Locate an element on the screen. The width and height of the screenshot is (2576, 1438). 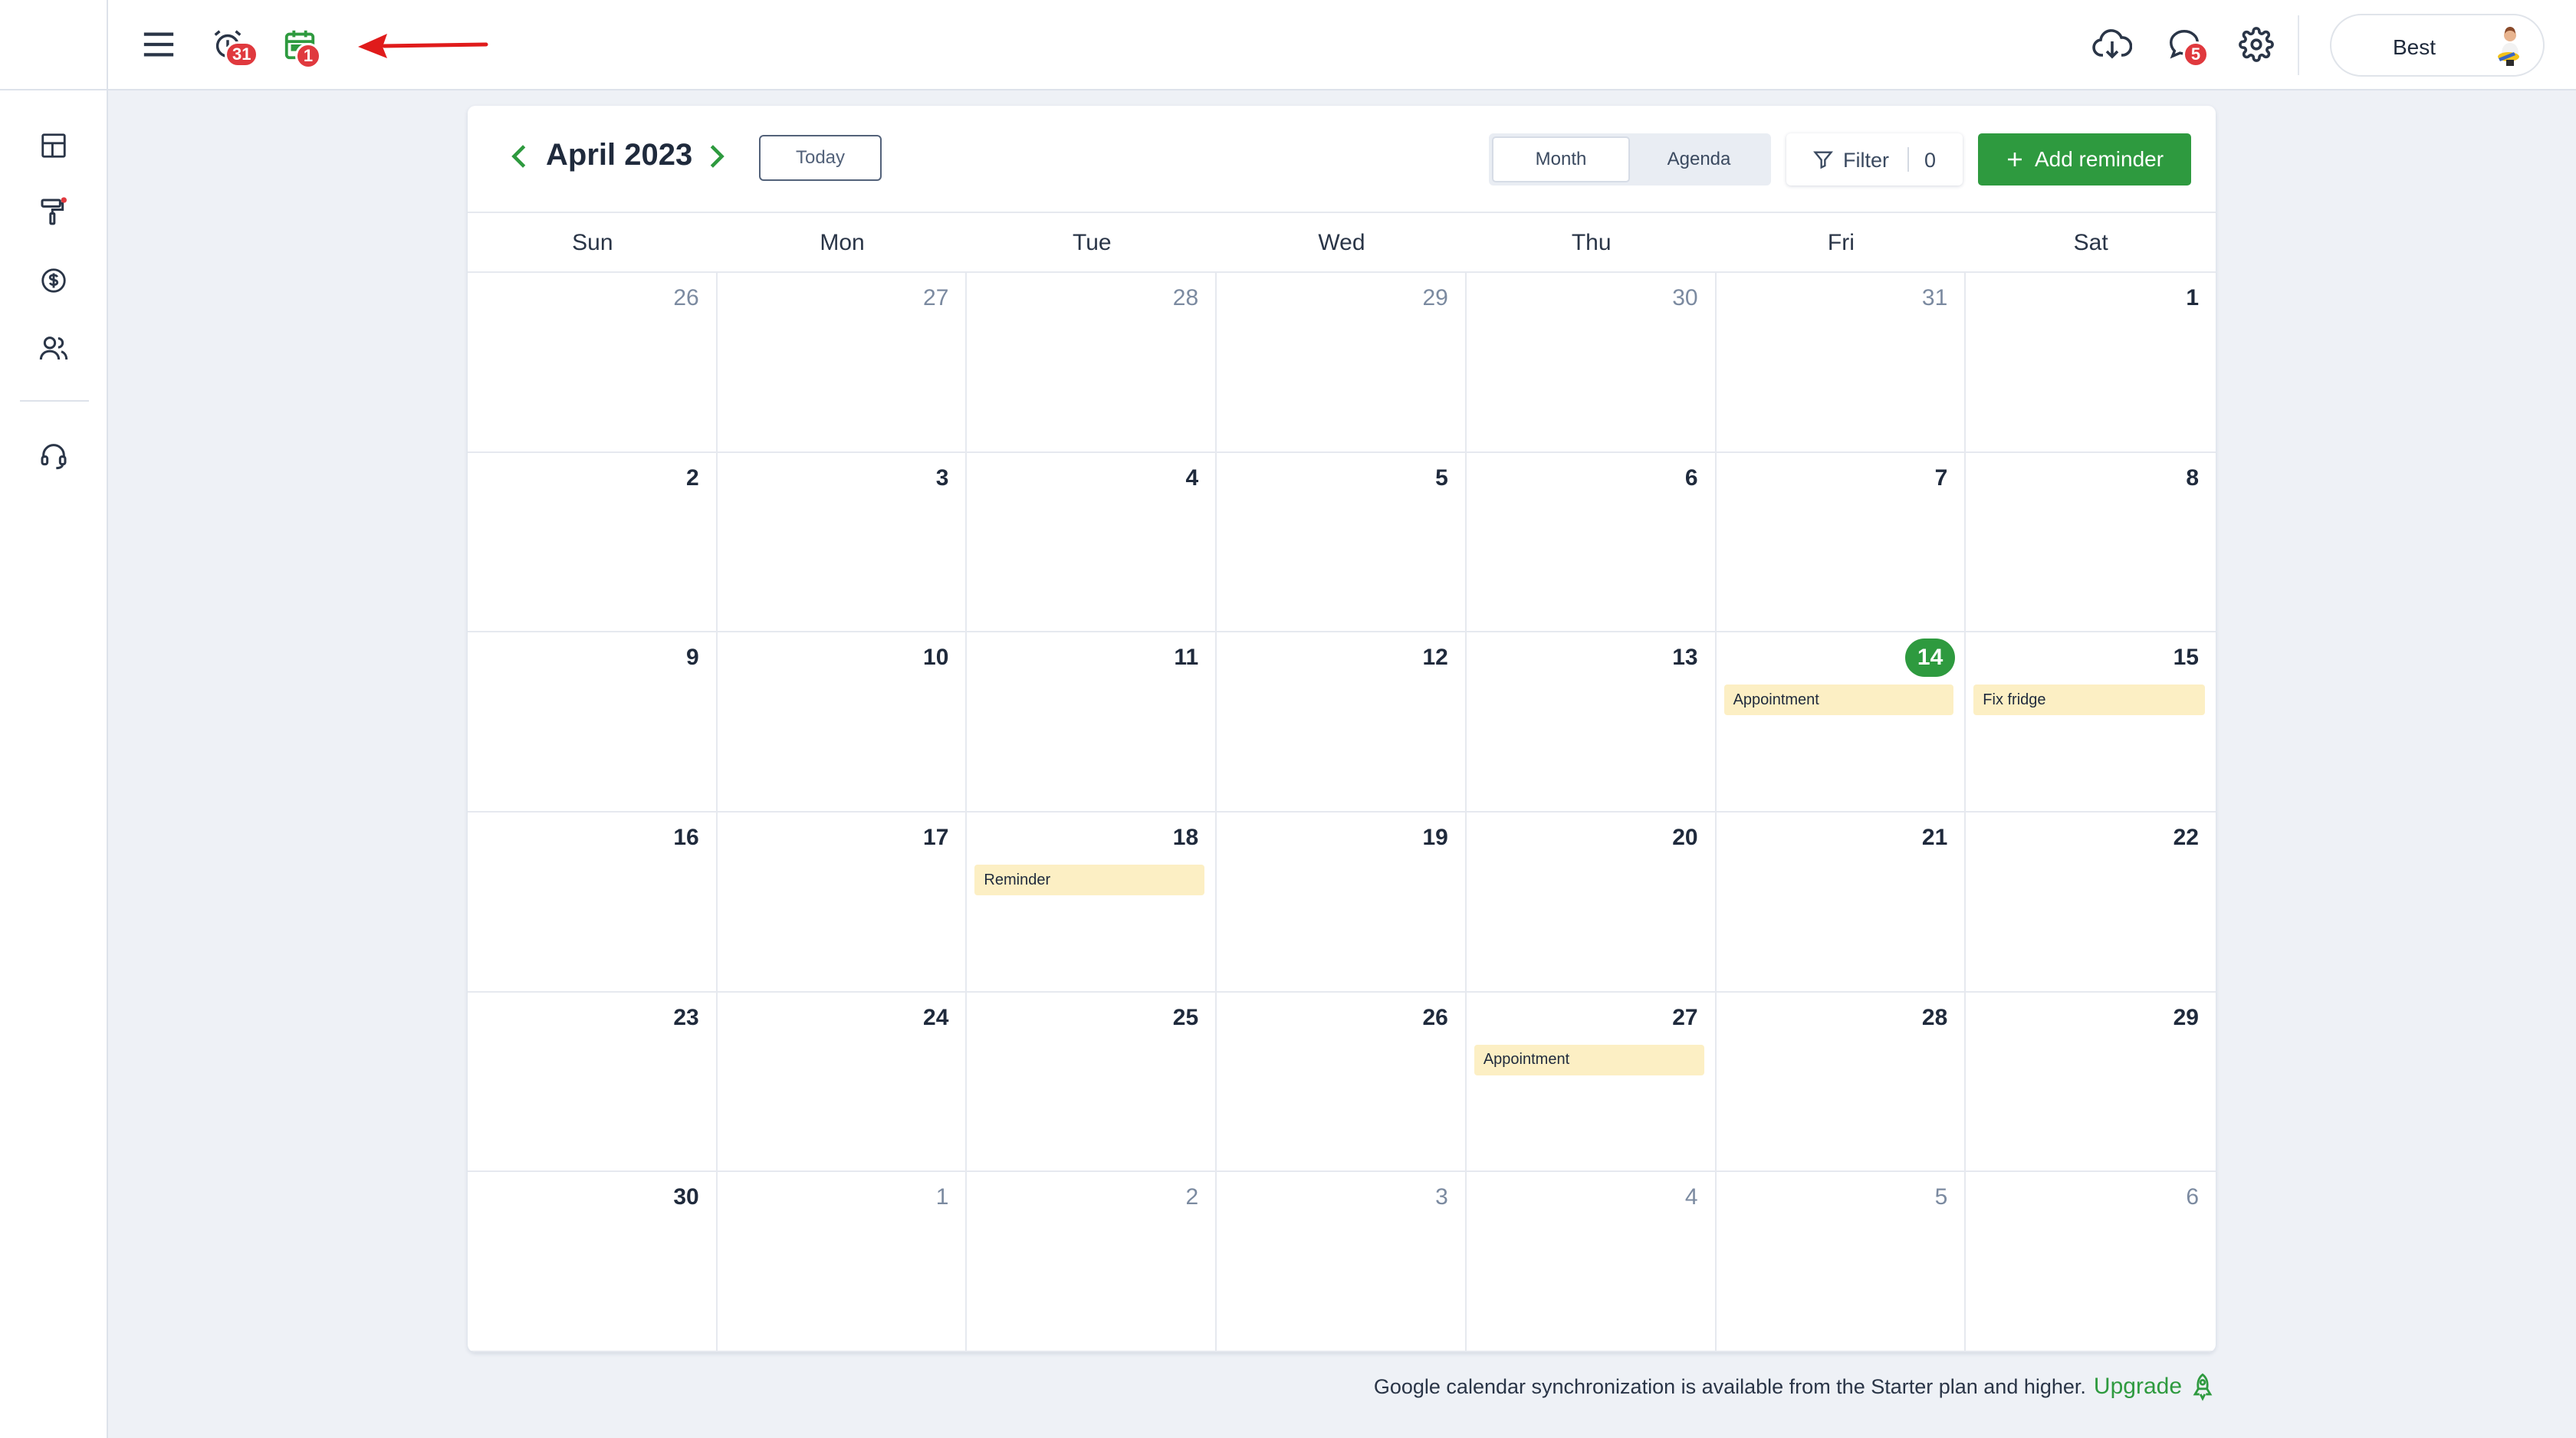
day-cell: 22 is located at coordinates (2091, 903).